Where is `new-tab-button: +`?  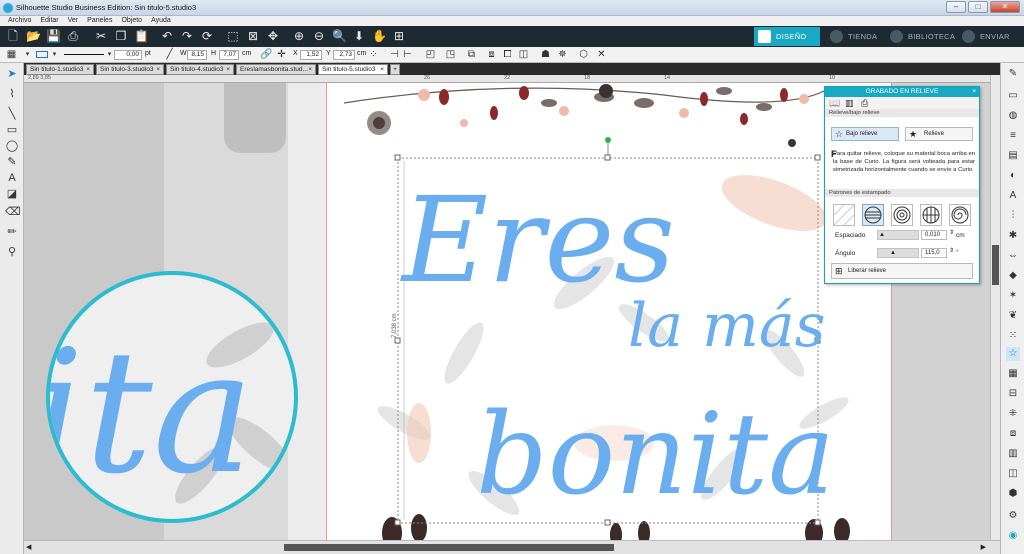
new-tab-button: + is located at coordinates (395, 69).